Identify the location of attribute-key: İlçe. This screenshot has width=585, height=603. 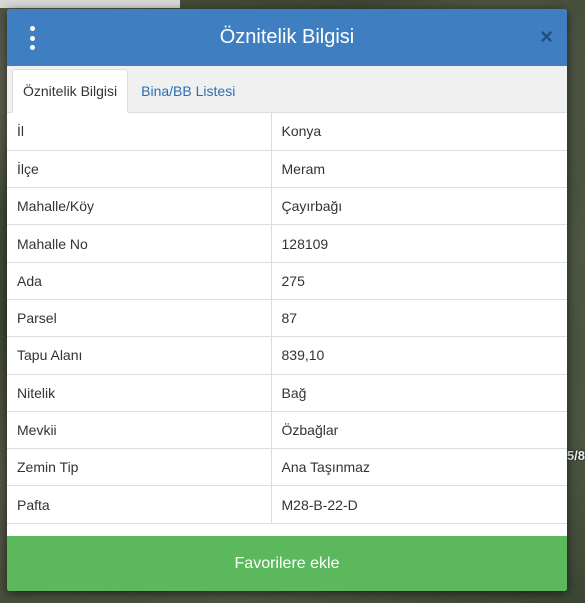
(139, 169).